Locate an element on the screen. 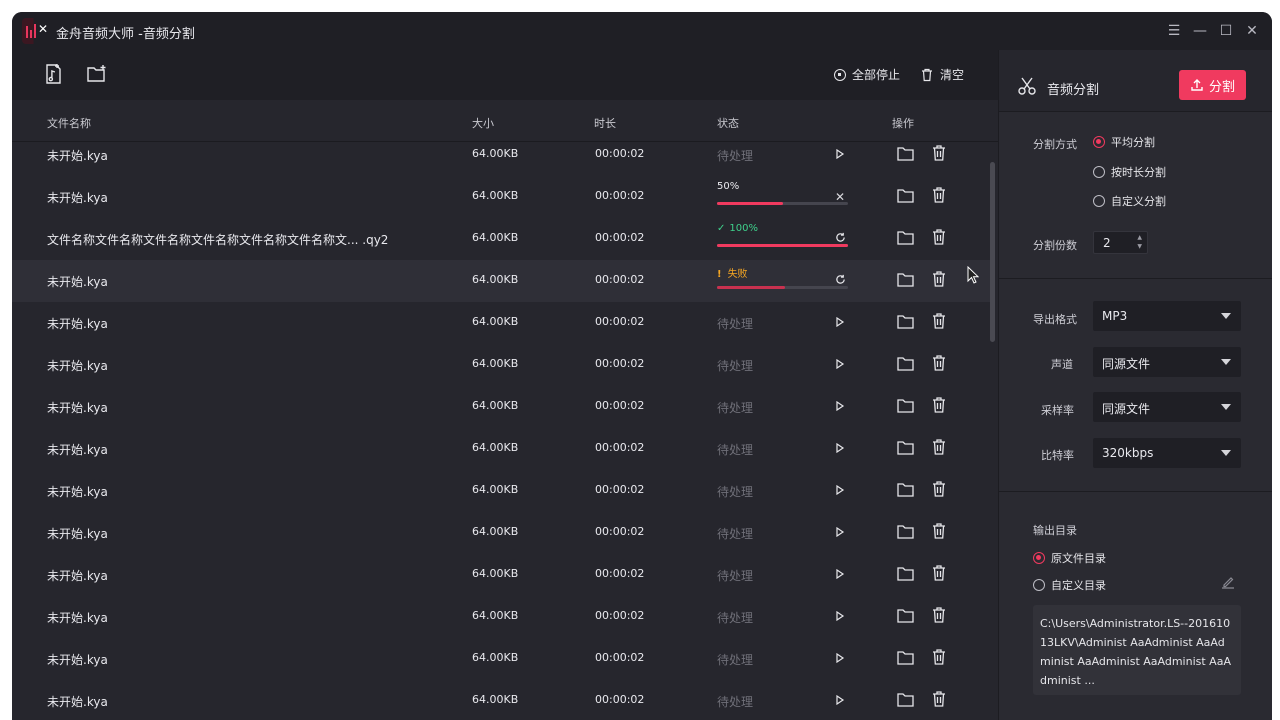  app-logo-icon: ✕ is located at coordinates (35, 31).